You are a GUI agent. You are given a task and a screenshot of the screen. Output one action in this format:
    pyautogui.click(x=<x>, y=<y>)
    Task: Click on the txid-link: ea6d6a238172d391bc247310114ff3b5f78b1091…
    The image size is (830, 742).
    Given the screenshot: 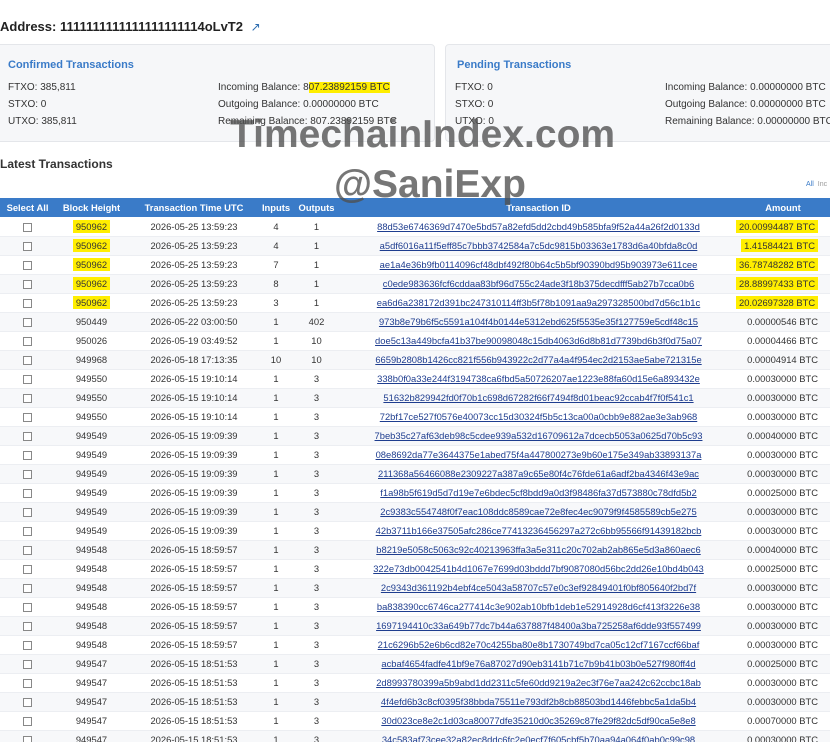 What is the action you would take?
    pyautogui.click(x=538, y=303)
    